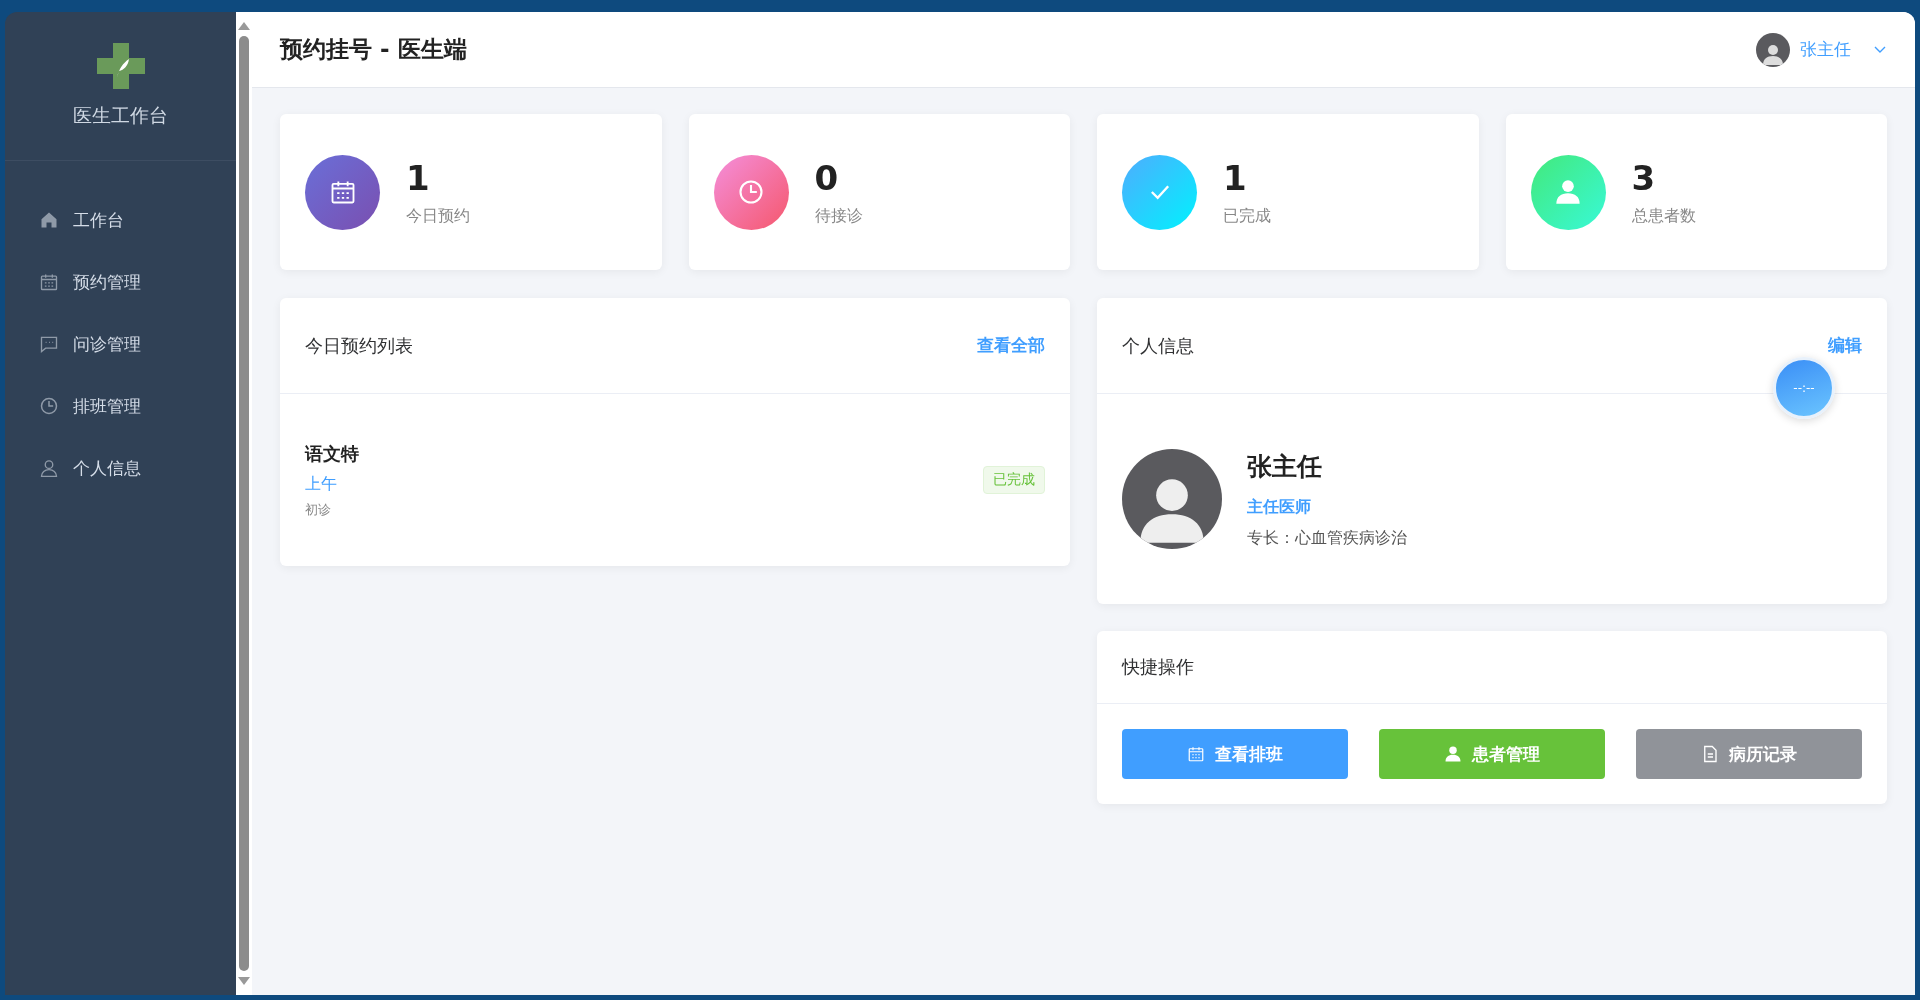 Image resolution: width=1920 pixels, height=1000 pixels. I want to click on scroll-up-icon, so click(244, 26).